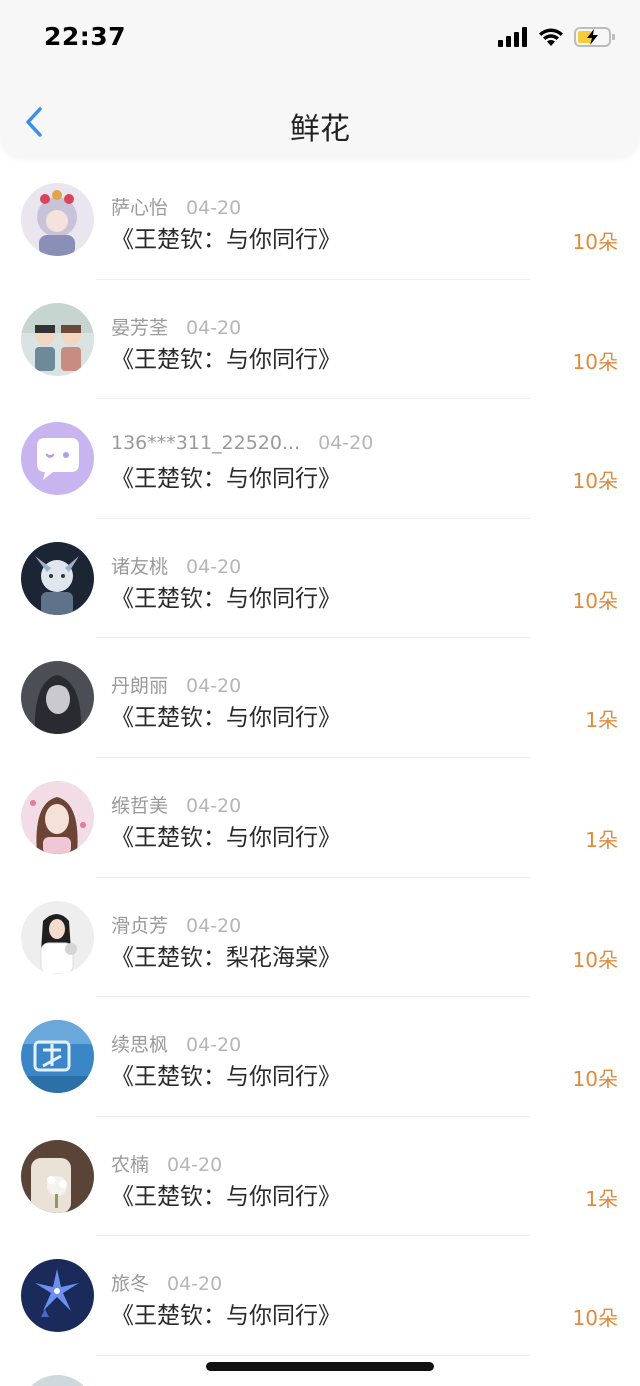  I want to click on user-line: 旅冬 04-20, so click(166, 1282).